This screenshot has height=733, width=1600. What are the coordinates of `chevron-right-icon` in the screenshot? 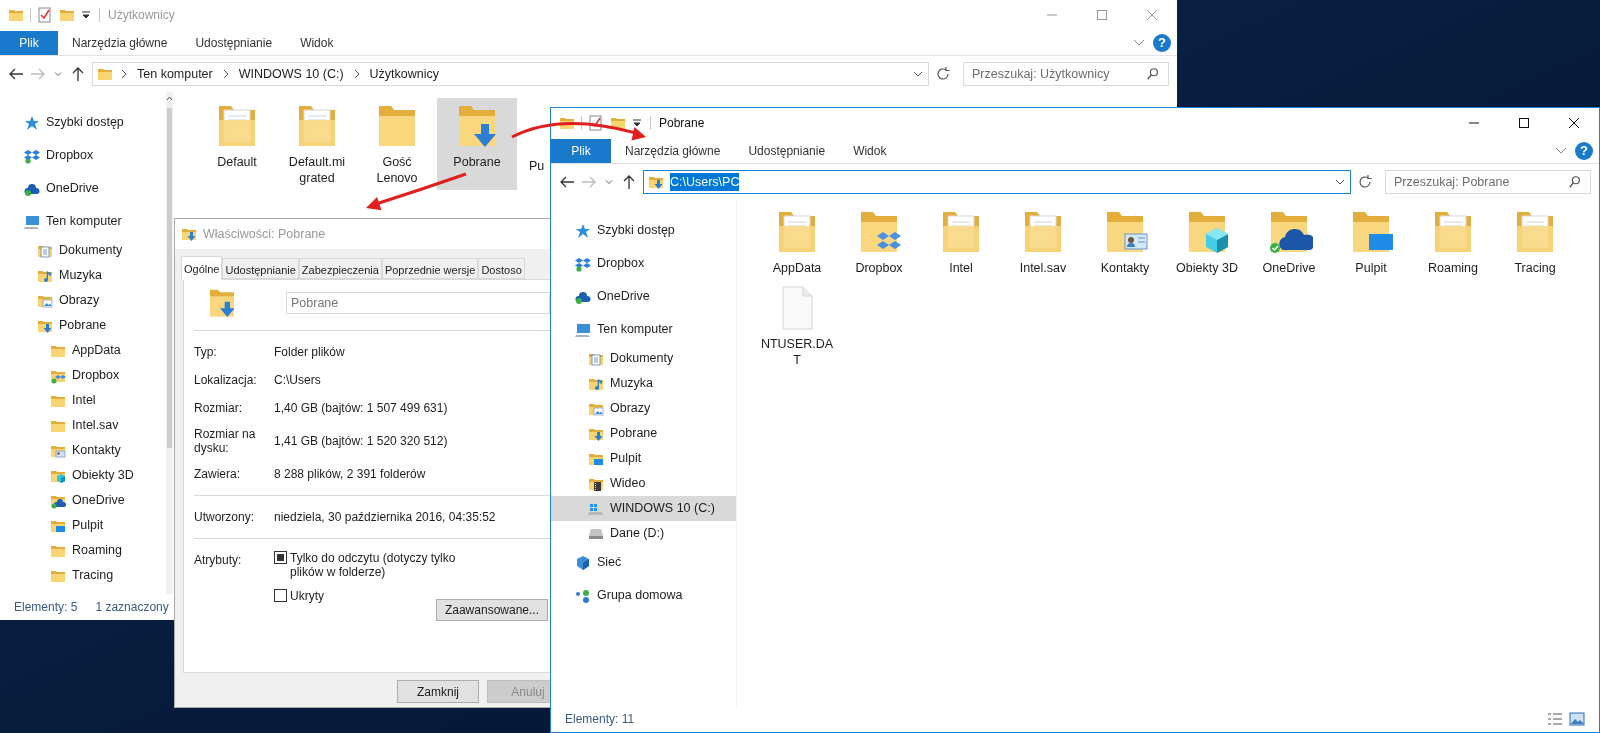 It's located at (124, 74).